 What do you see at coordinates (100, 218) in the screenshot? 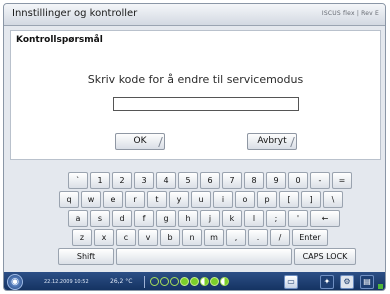
I see `key-row3.1: s` at bounding box center [100, 218].